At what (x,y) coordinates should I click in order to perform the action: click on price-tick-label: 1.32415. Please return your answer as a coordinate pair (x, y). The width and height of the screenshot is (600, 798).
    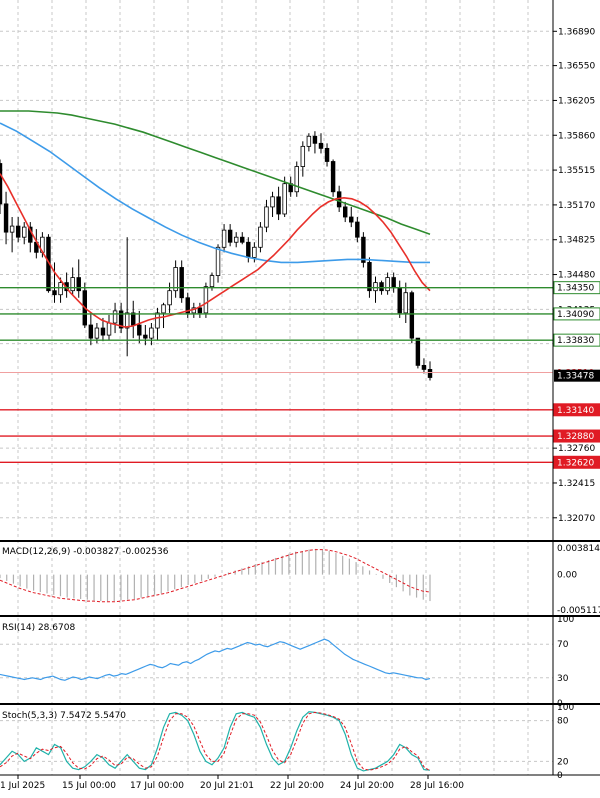
    Looking at the image, I should click on (576, 484).